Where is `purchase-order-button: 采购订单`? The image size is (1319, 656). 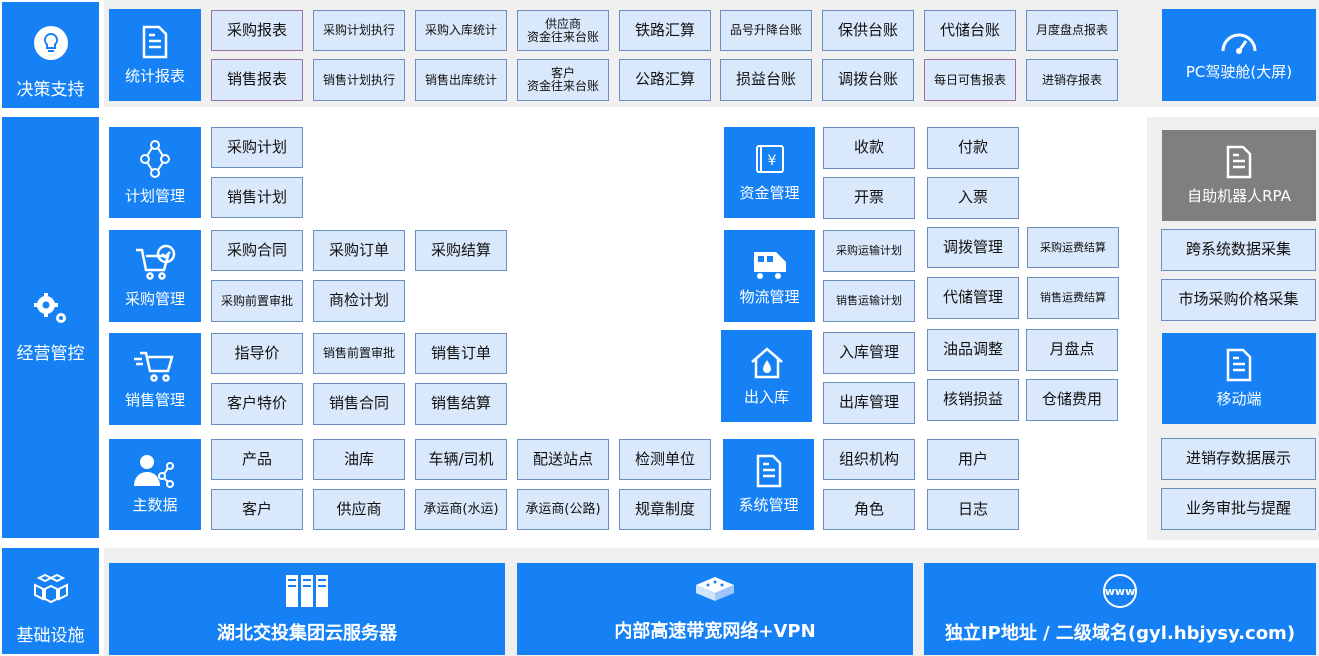
purchase-order-button: 采购订单 is located at coordinates (359, 250).